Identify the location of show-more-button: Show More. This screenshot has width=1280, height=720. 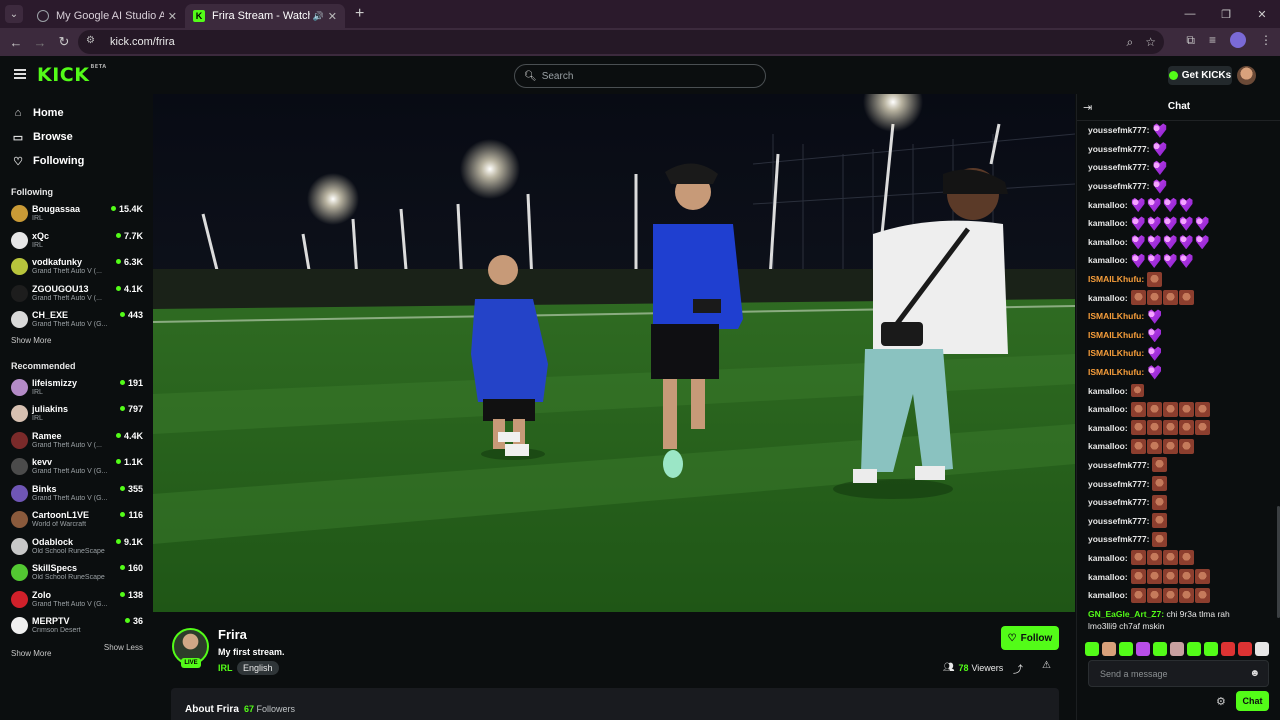
(25, 653).